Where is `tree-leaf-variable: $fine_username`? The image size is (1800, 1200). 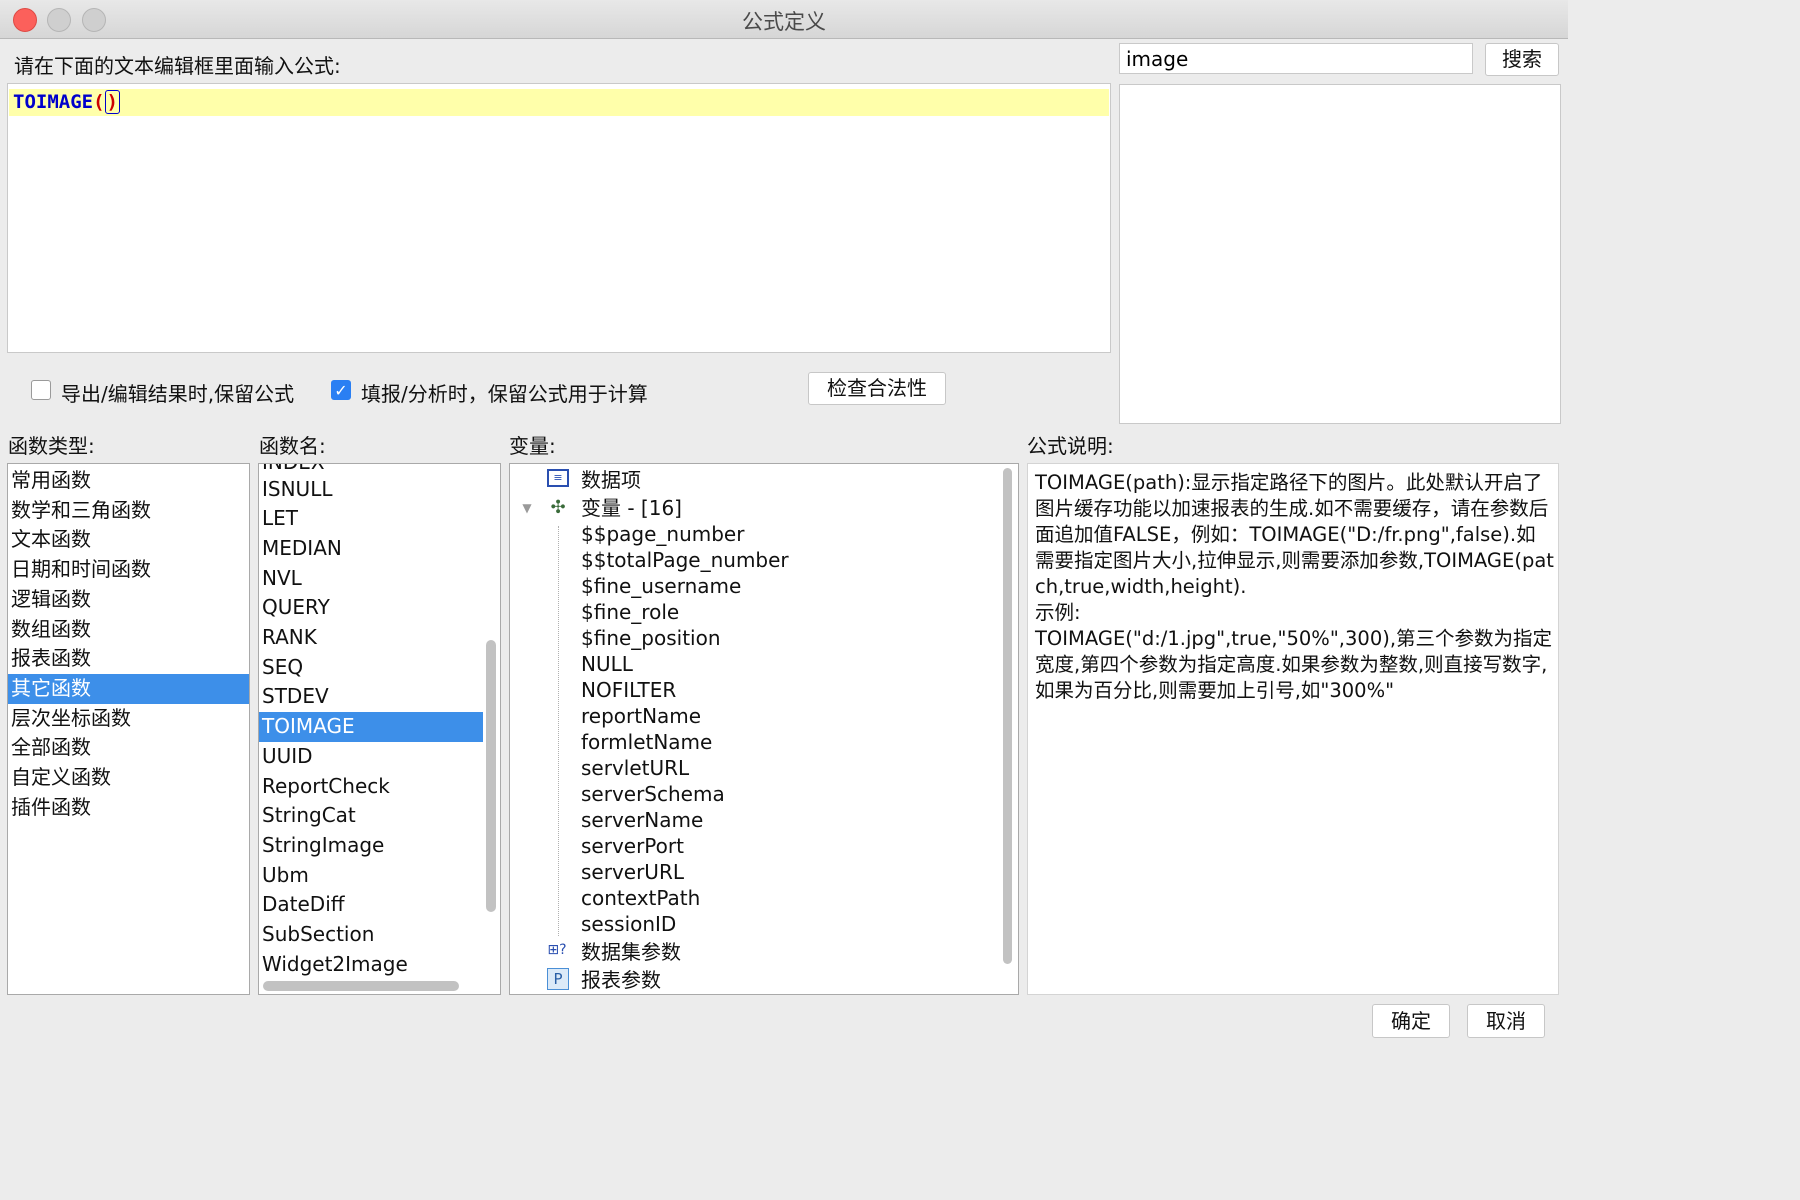 tree-leaf-variable: $fine_username is located at coordinates (661, 586).